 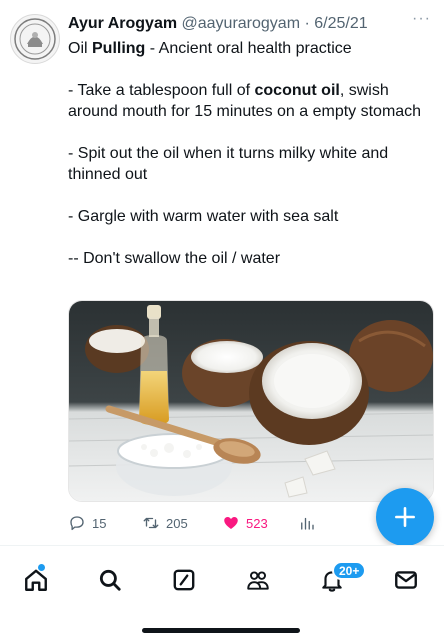 I want to click on analytics-icon, so click(x=307, y=523).